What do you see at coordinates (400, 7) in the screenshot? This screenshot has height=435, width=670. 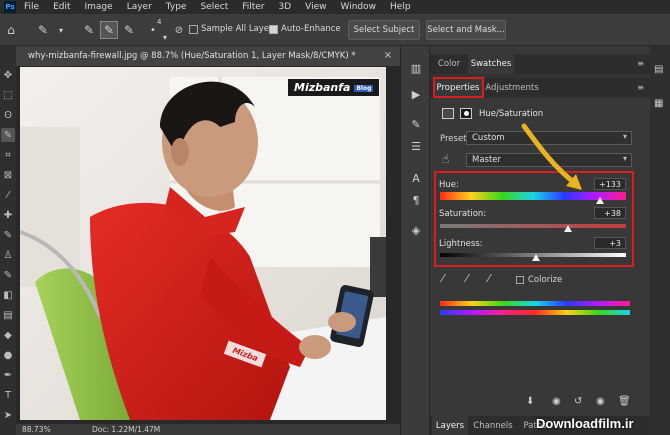 I see `menu-help: Help` at bounding box center [400, 7].